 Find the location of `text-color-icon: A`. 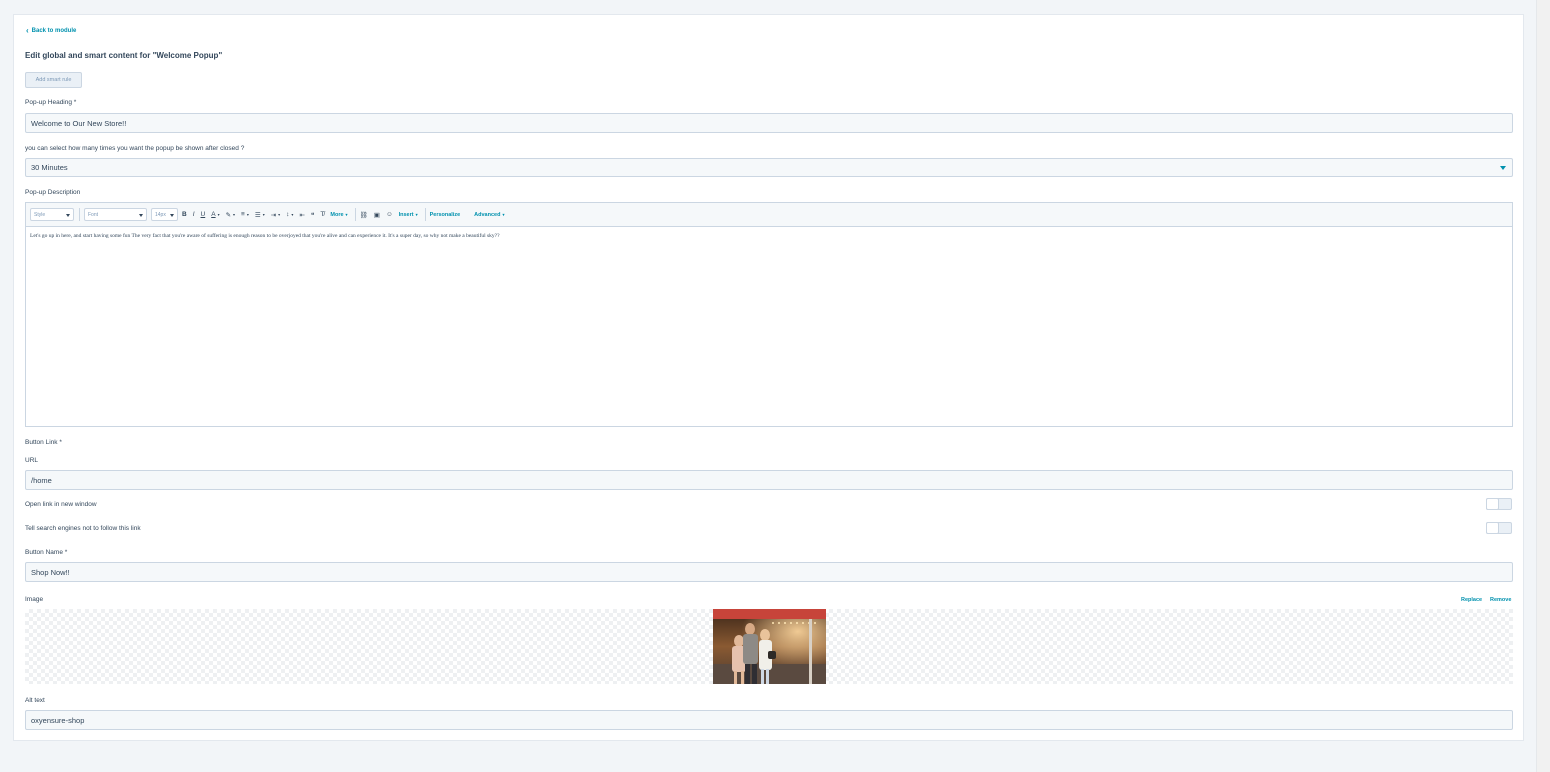

text-color-icon: A is located at coordinates (213, 214).